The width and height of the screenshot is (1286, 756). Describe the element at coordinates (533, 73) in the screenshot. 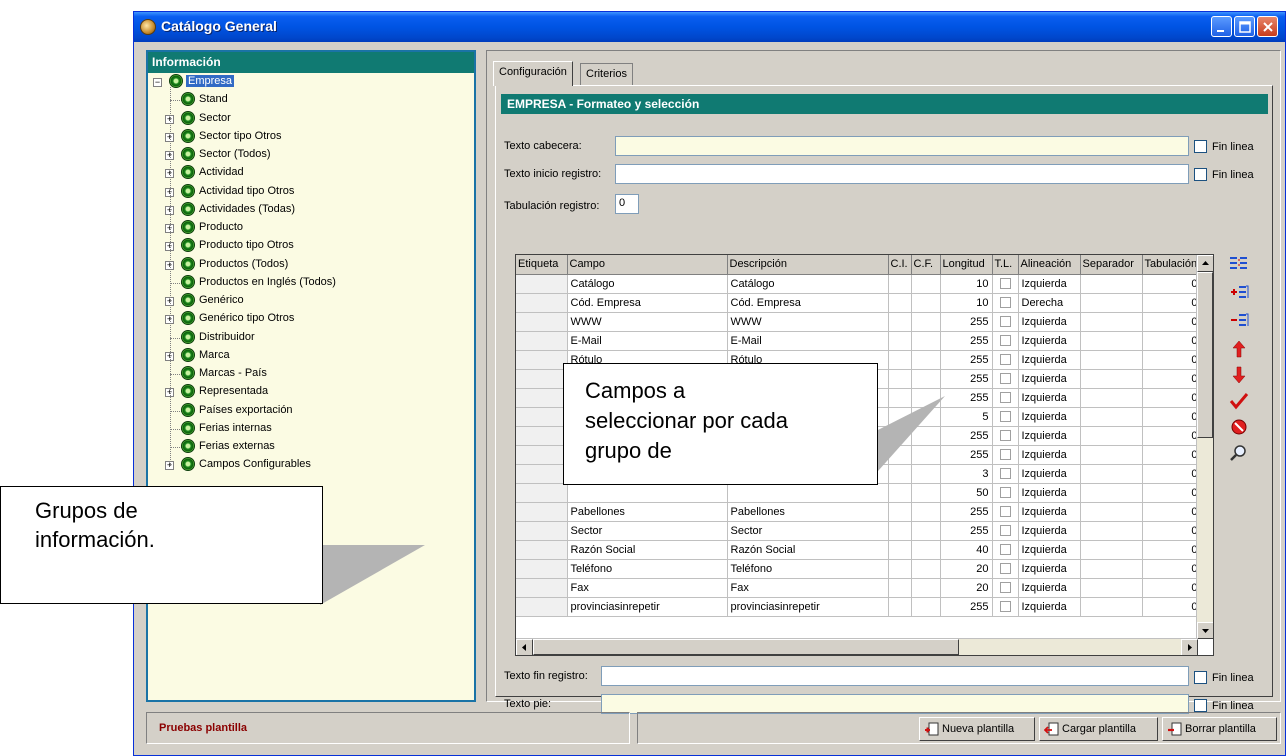

I see `tab-configuracion: Configuración` at that location.